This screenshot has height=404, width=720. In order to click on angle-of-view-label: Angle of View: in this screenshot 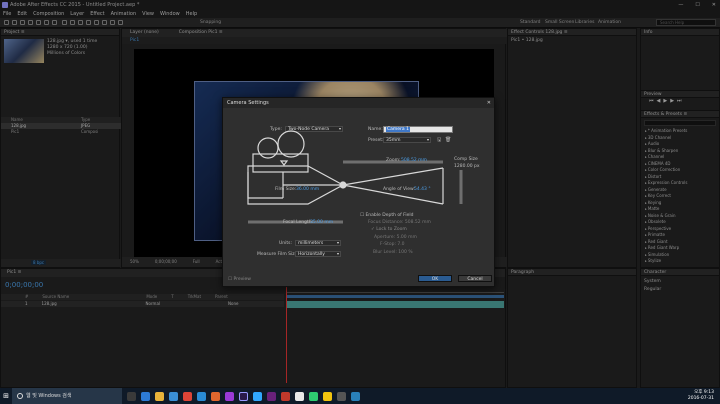, I will do `click(399, 189)`.